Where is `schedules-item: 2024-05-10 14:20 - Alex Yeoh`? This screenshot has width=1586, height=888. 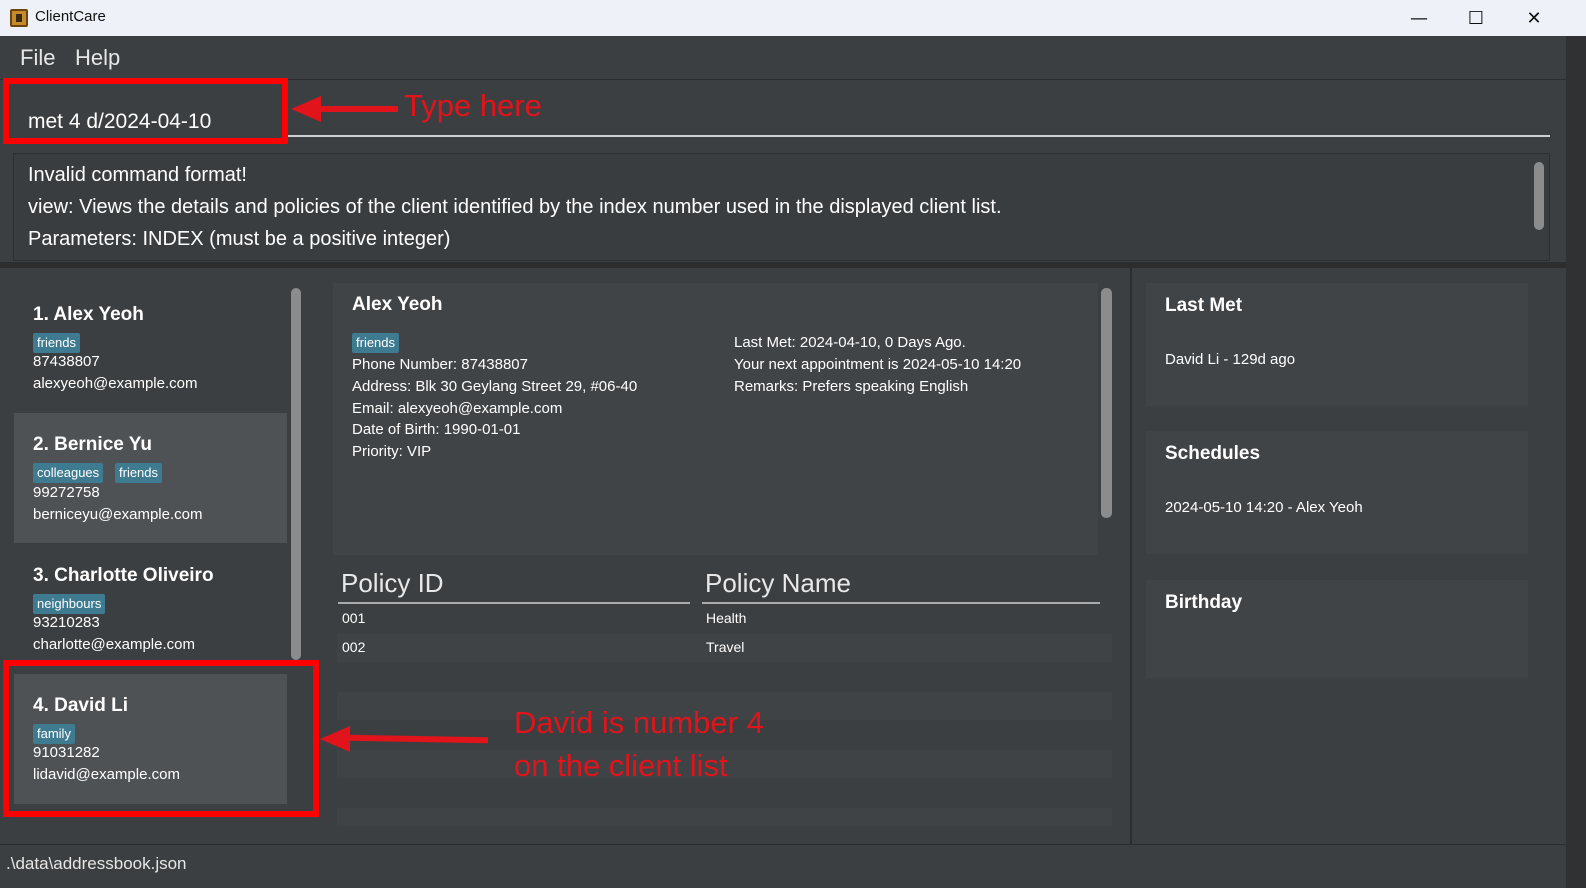
schedules-item: 2024-05-10 14:20 - Alex Yeoh is located at coordinates (1264, 507).